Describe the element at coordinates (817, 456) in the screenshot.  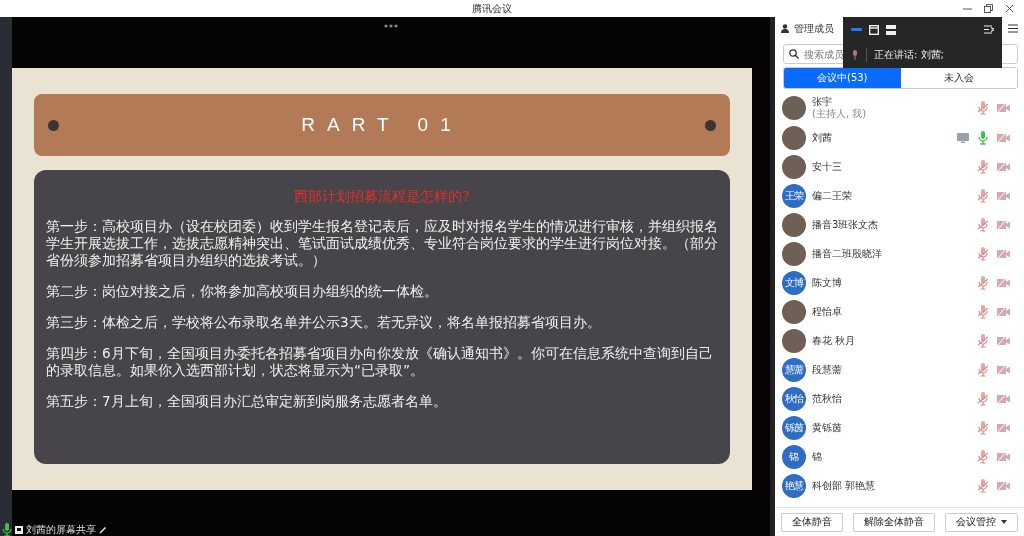
I see `member-name: 锦` at that location.